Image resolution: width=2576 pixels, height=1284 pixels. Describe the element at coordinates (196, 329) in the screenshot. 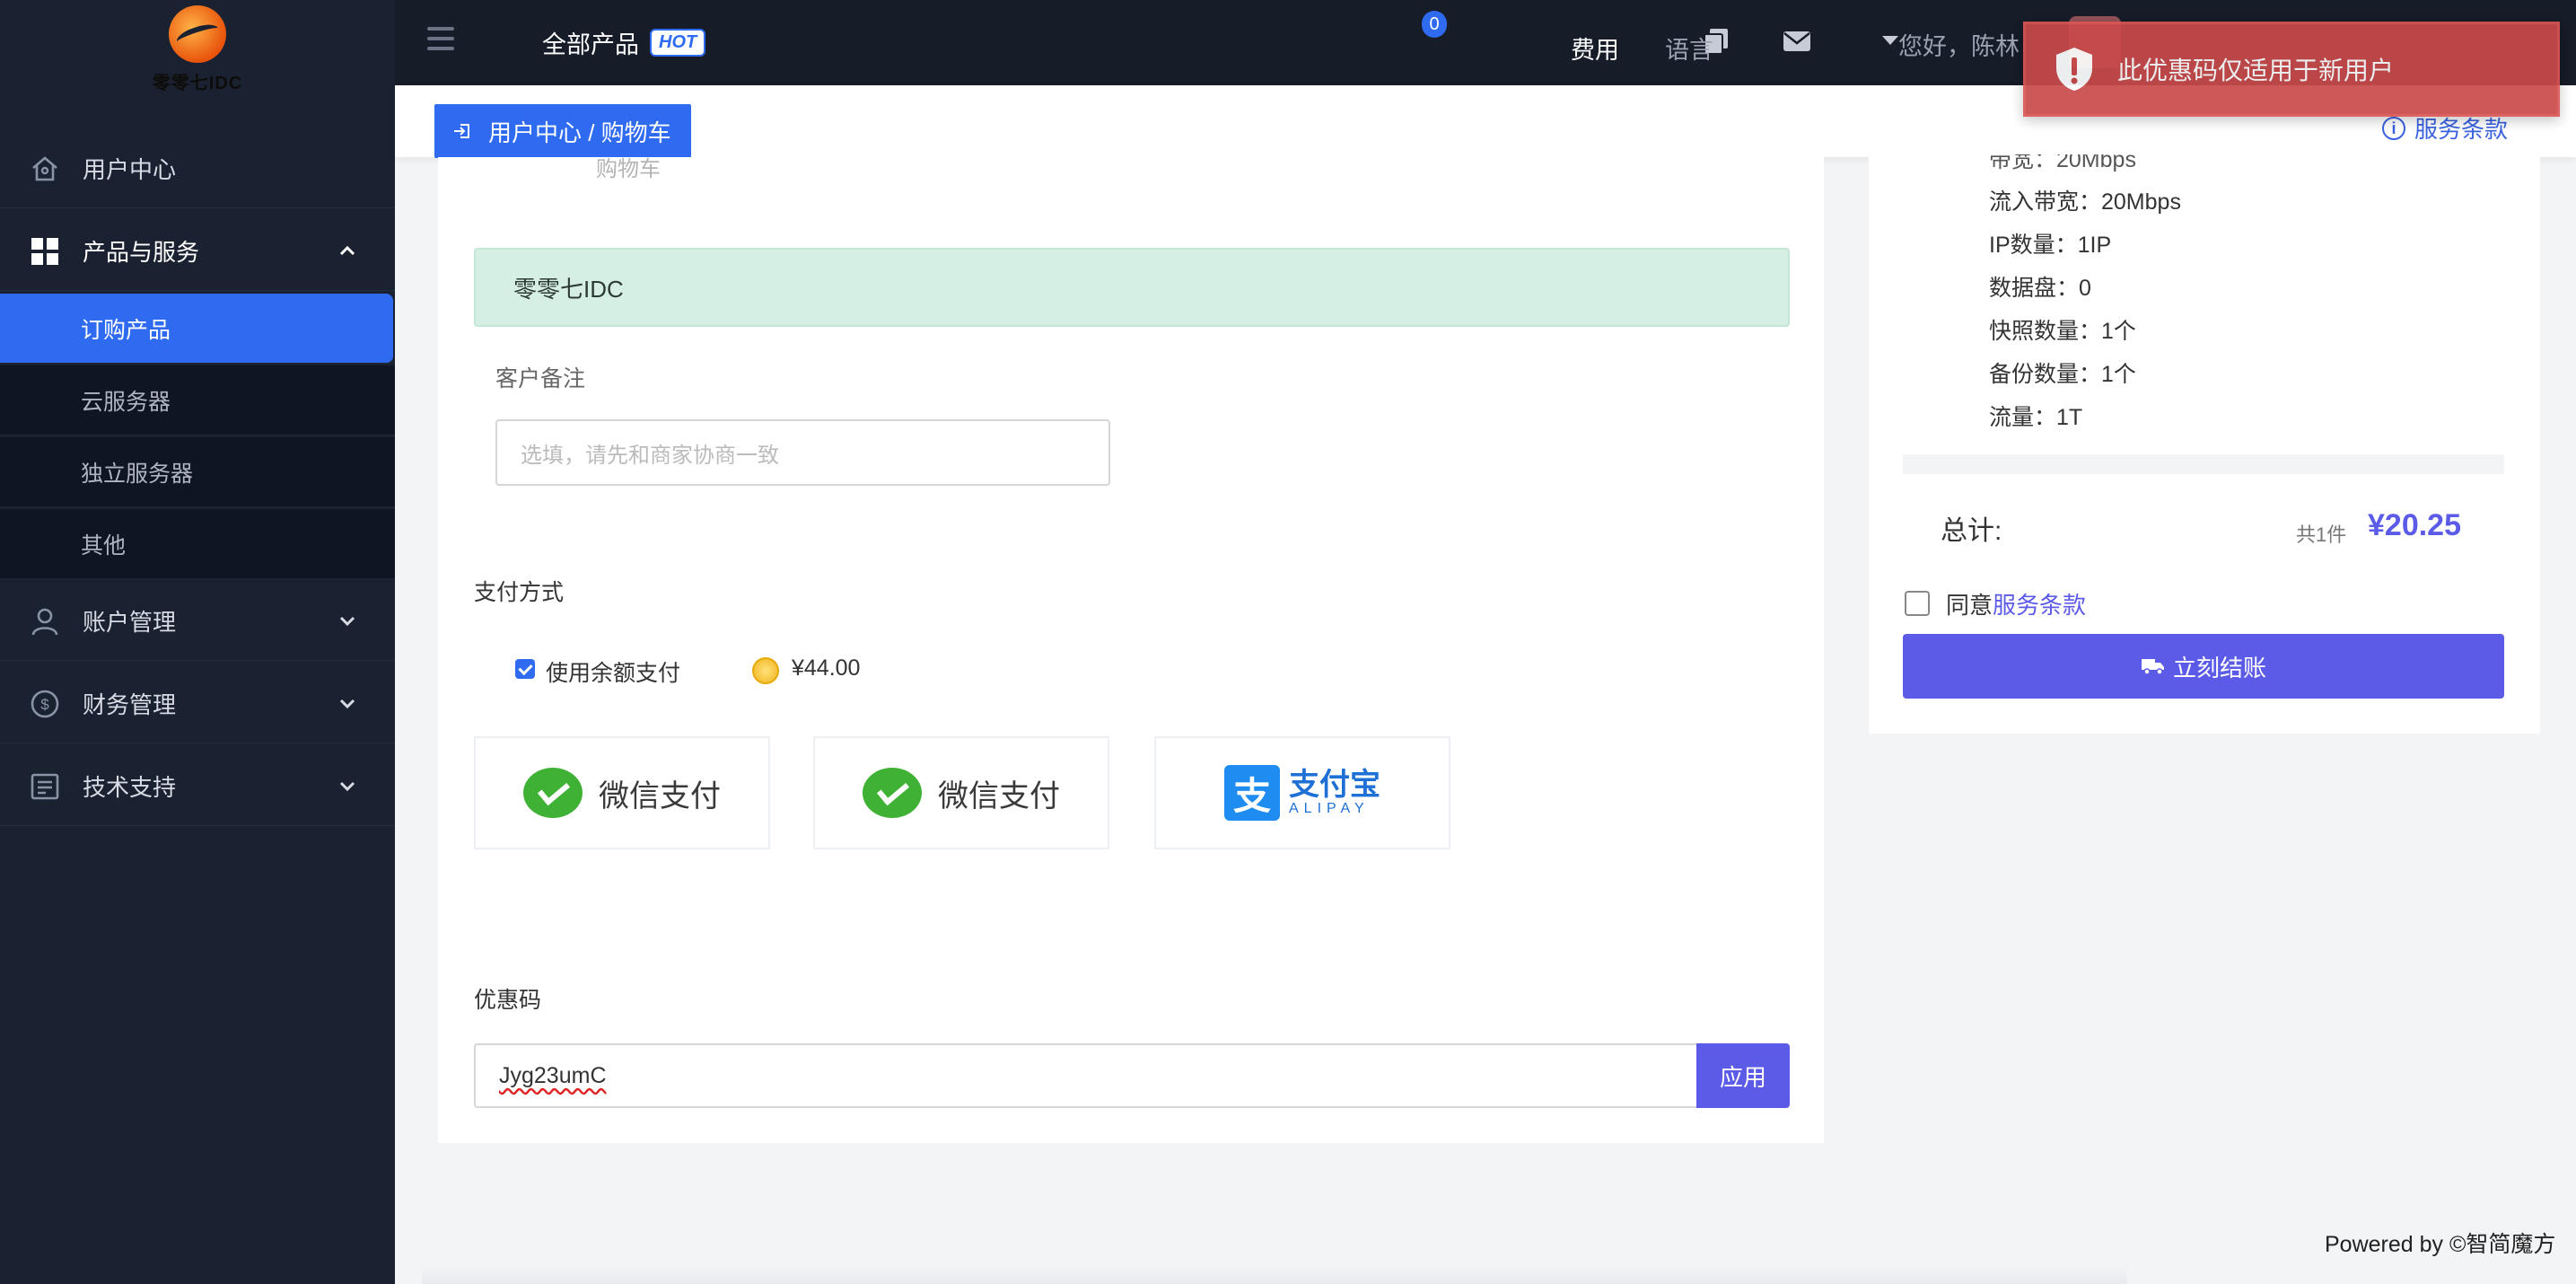

I see `sidebar-subitem-order: 订购产品` at that location.